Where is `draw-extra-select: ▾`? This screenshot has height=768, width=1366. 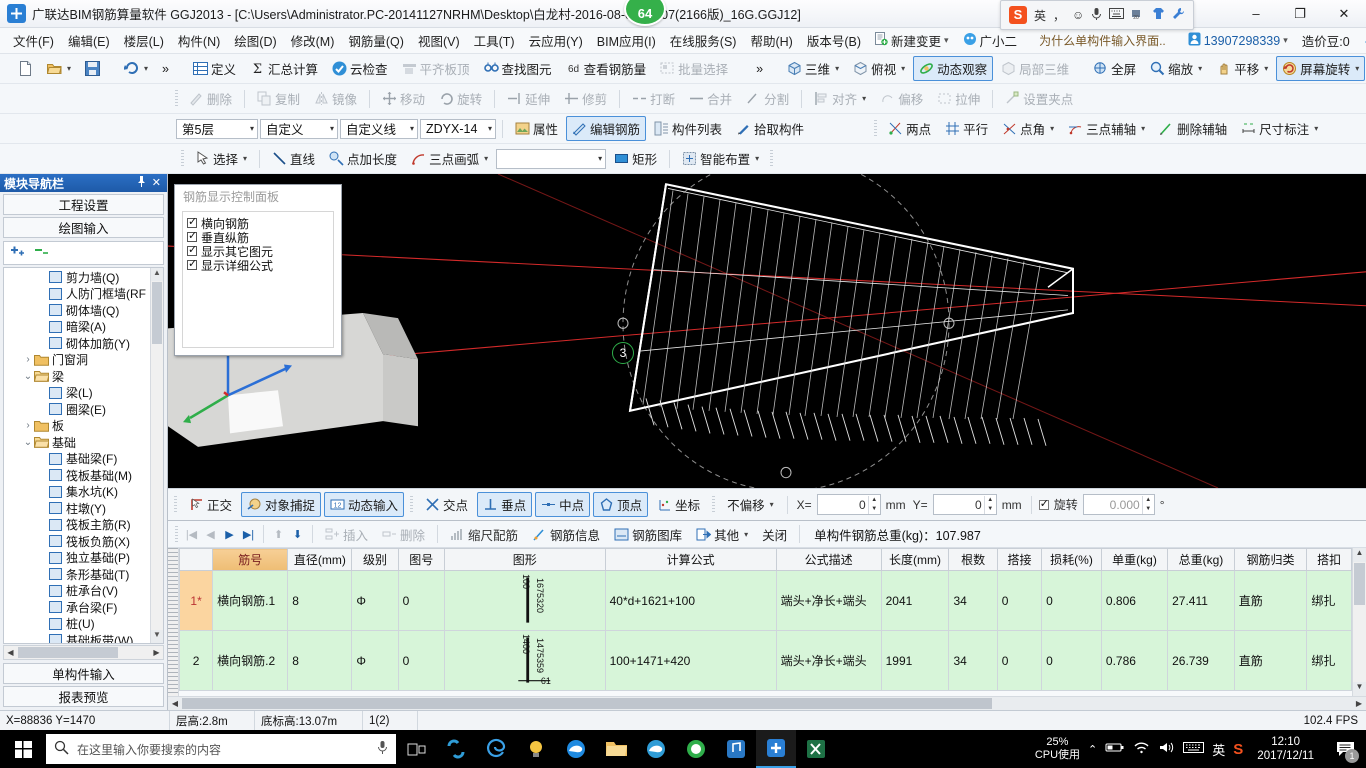 draw-extra-select: ▾ is located at coordinates (551, 158).